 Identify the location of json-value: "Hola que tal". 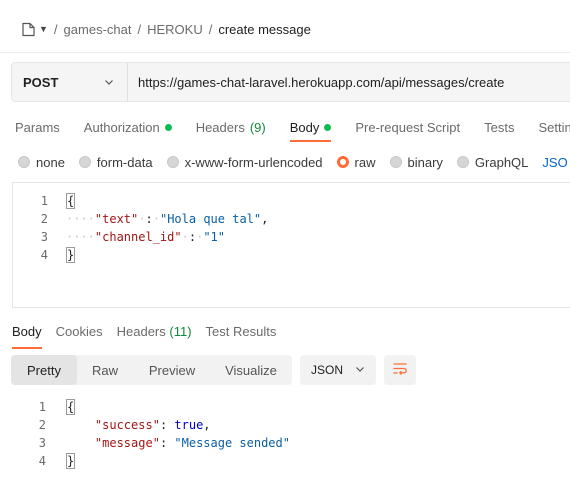
(210, 219).